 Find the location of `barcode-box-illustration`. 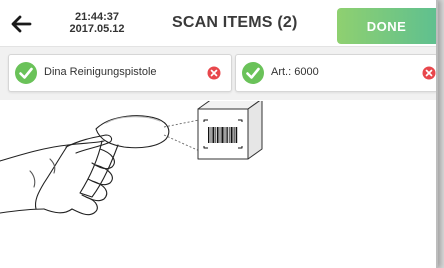

barcode-box-illustration is located at coordinates (230, 130).